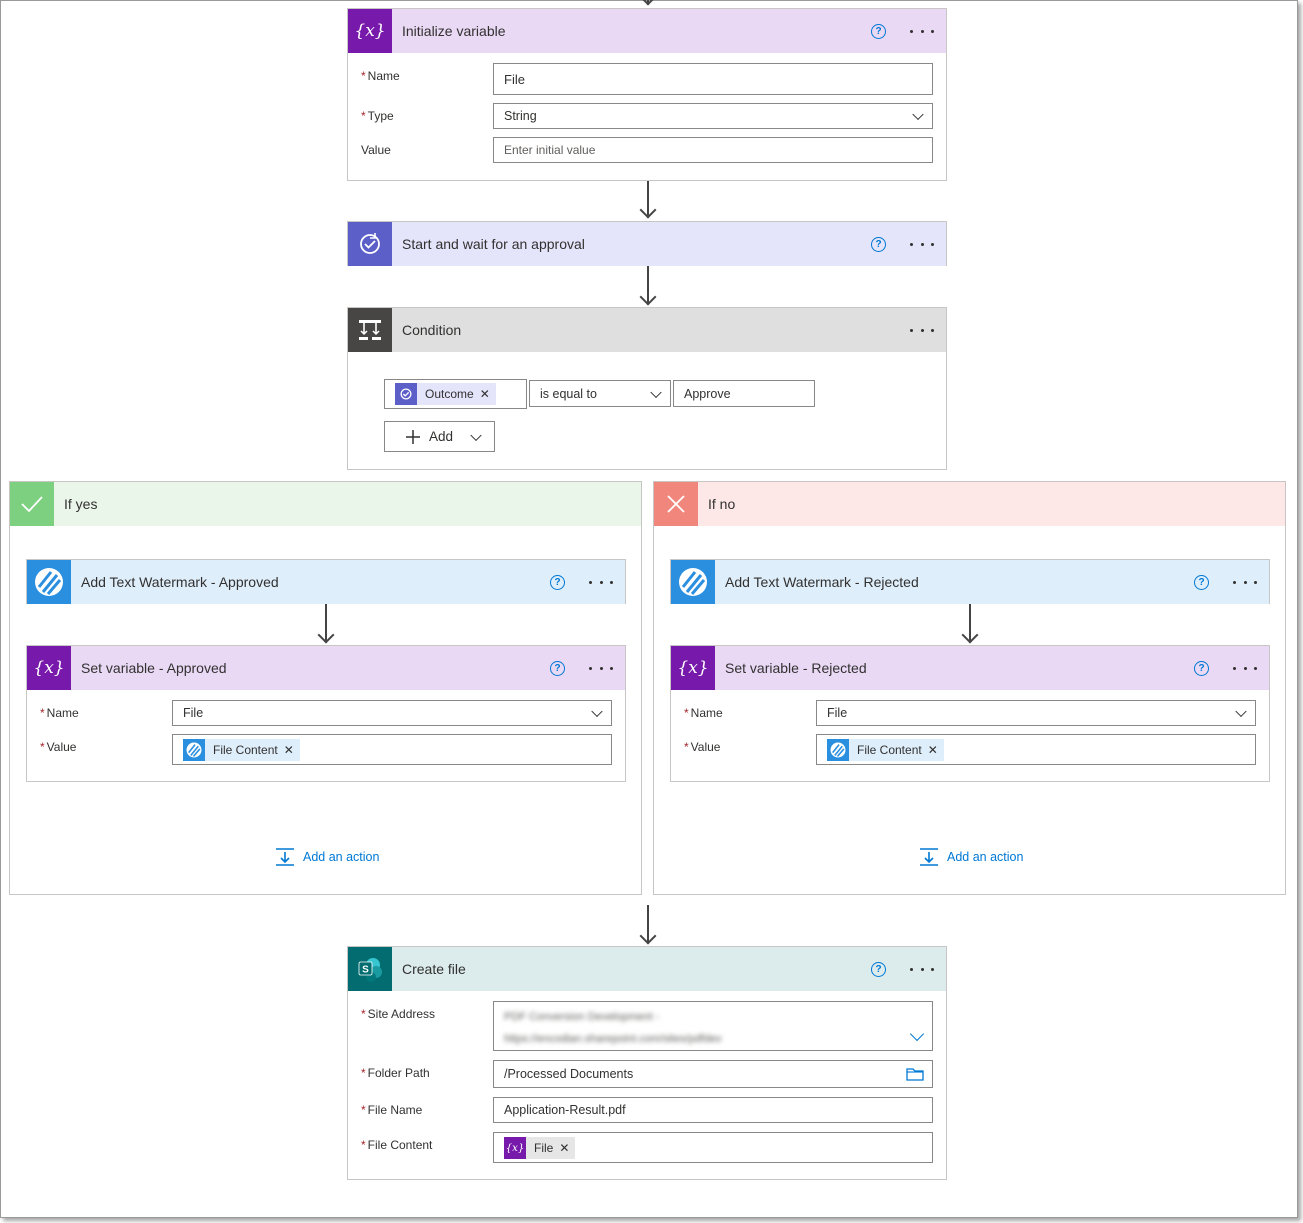 The image size is (1303, 1223). I want to click on folder-path-label: * Folder Path, so click(395, 1073).